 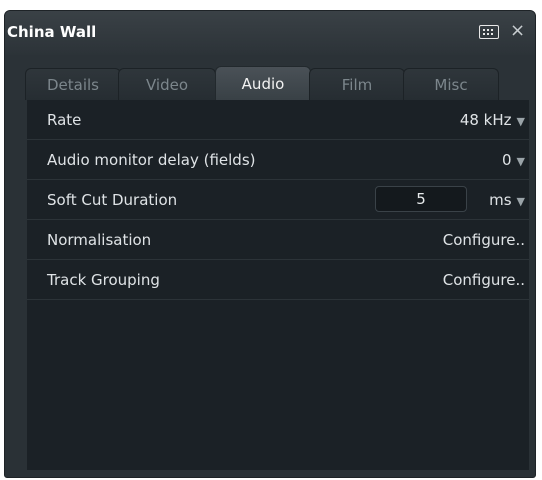 I want to click on rate-label: Rate, so click(x=64, y=120).